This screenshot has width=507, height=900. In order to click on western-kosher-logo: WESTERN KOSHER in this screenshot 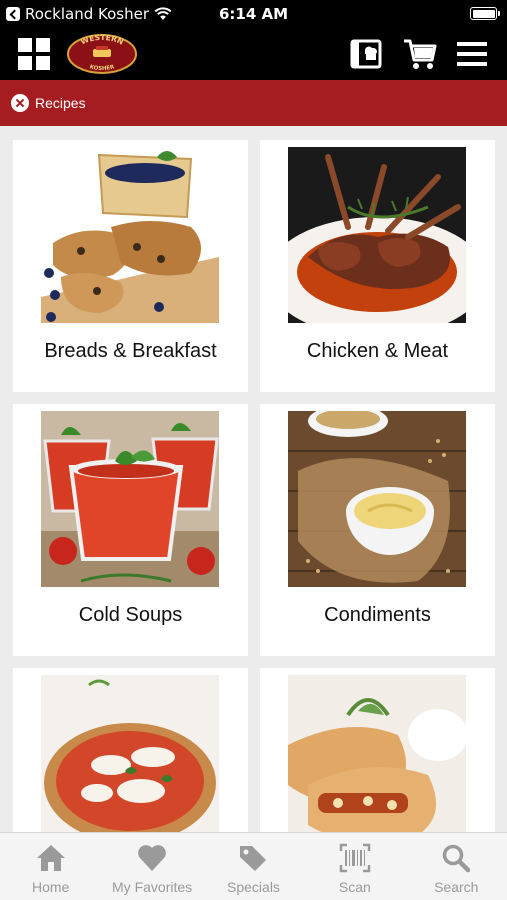, I will do `click(102, 54)`.